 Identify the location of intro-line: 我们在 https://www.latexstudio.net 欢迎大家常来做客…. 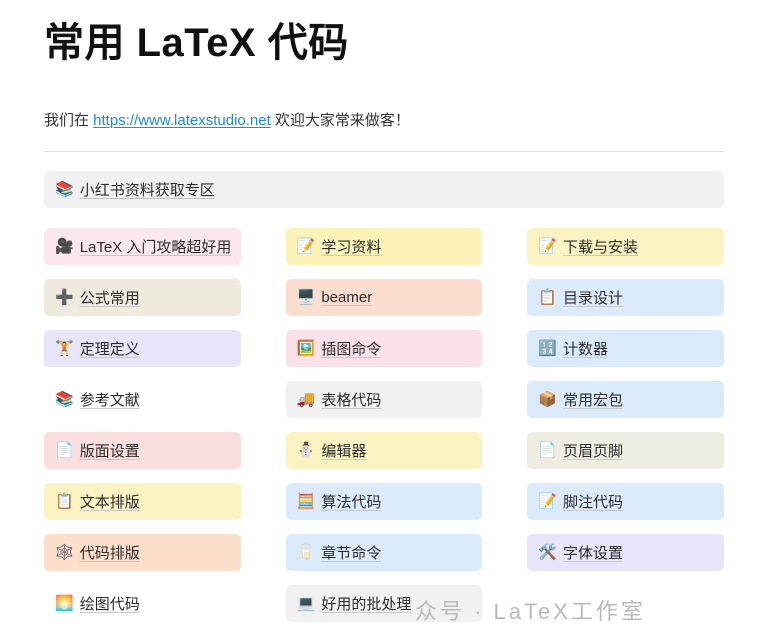
(384, 121).